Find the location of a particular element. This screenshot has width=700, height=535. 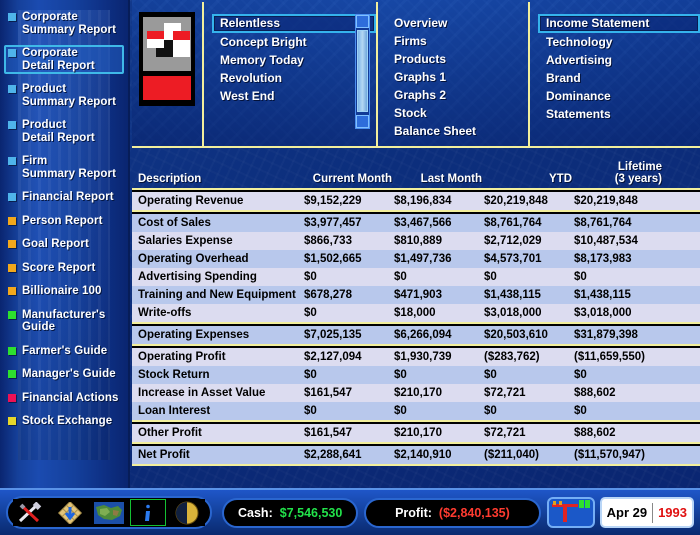

row-value: $88,602 is located at coordinates (595, 433).